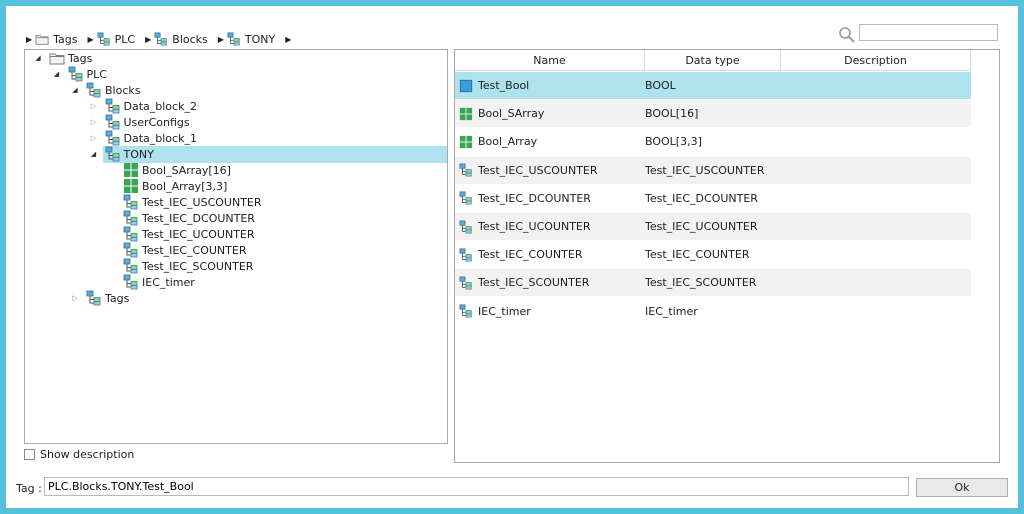 Image resolution: width=1024 pixels, height=514 pixels. Describe the element at coordinates (131, 170) in the screenshot. I see `array-icon` at that location.